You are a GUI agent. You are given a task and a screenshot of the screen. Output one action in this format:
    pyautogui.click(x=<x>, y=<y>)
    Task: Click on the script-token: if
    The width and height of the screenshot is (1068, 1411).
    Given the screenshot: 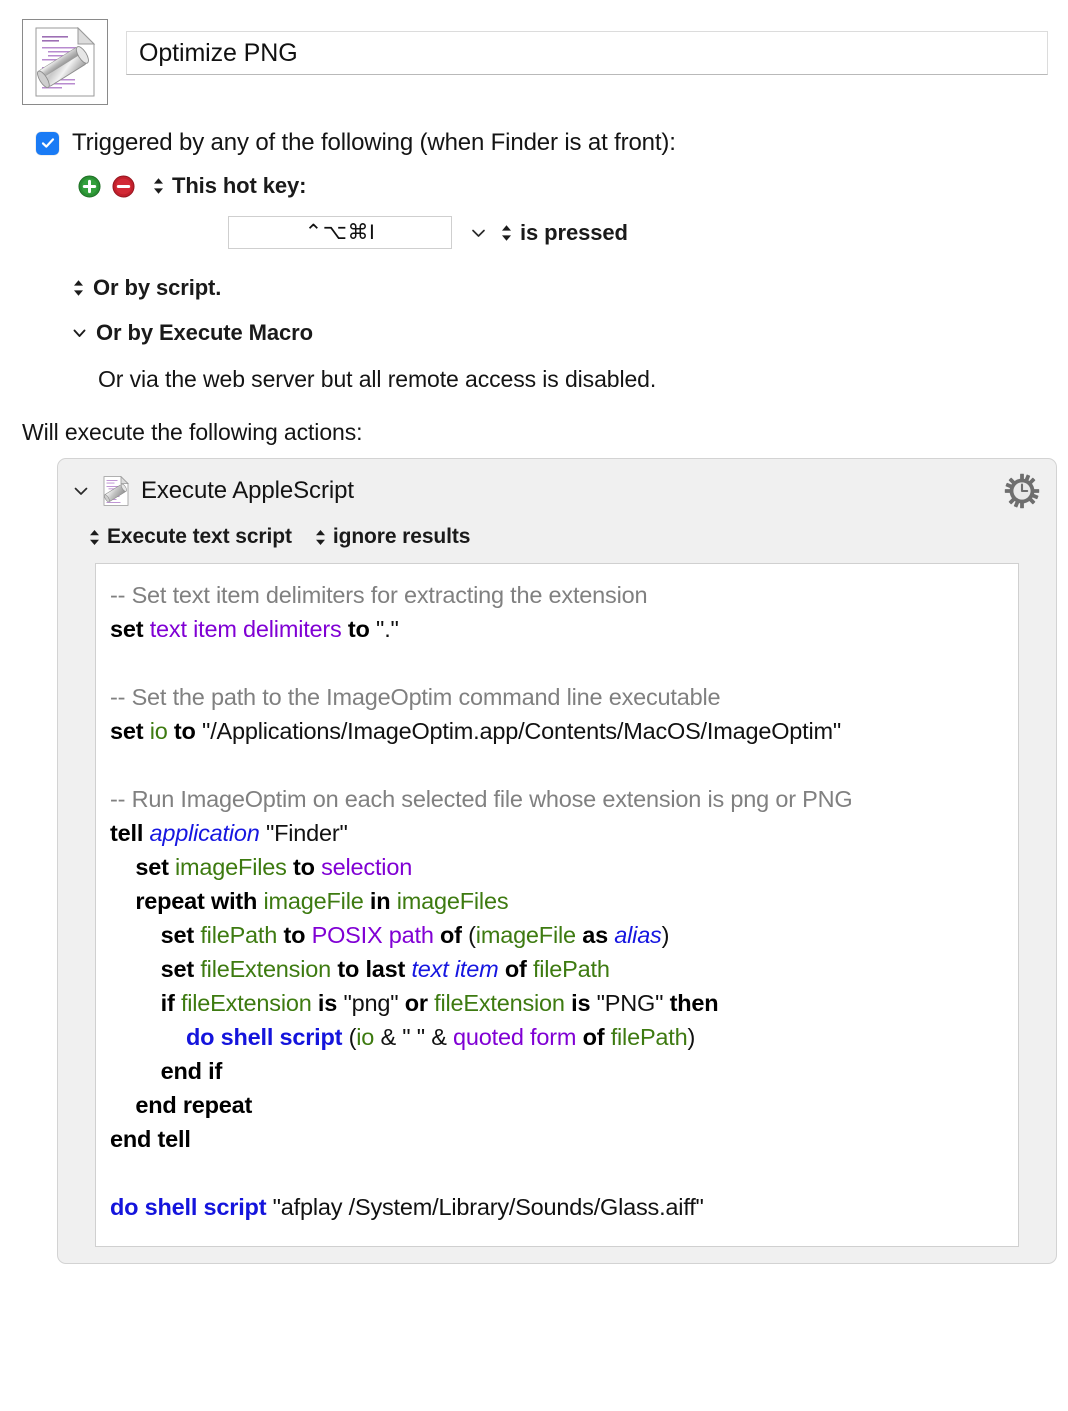 What is the action you would take?
    pyautogui.click(x=145, y=1003)
    